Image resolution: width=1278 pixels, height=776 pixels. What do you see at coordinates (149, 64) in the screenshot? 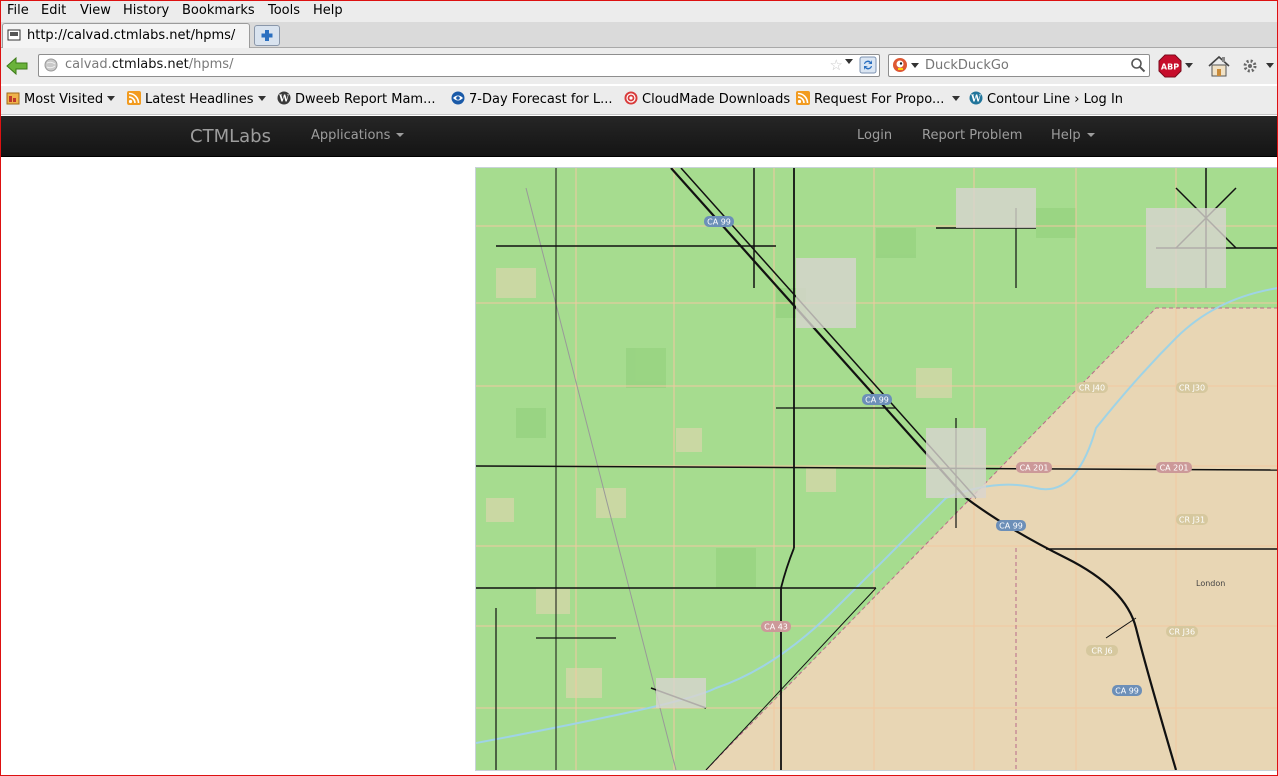
I see `url-text: calvad.ctmlabs.net/hpms/` at bounding box center [149, 64].